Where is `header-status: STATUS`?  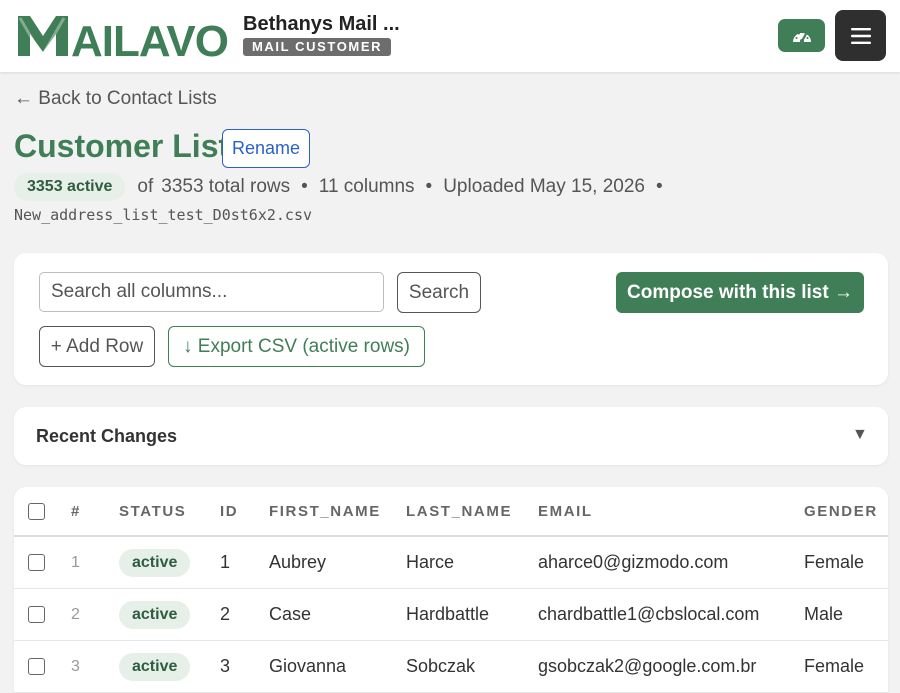 header-status: STATUS is located at coordinates (152, 511).